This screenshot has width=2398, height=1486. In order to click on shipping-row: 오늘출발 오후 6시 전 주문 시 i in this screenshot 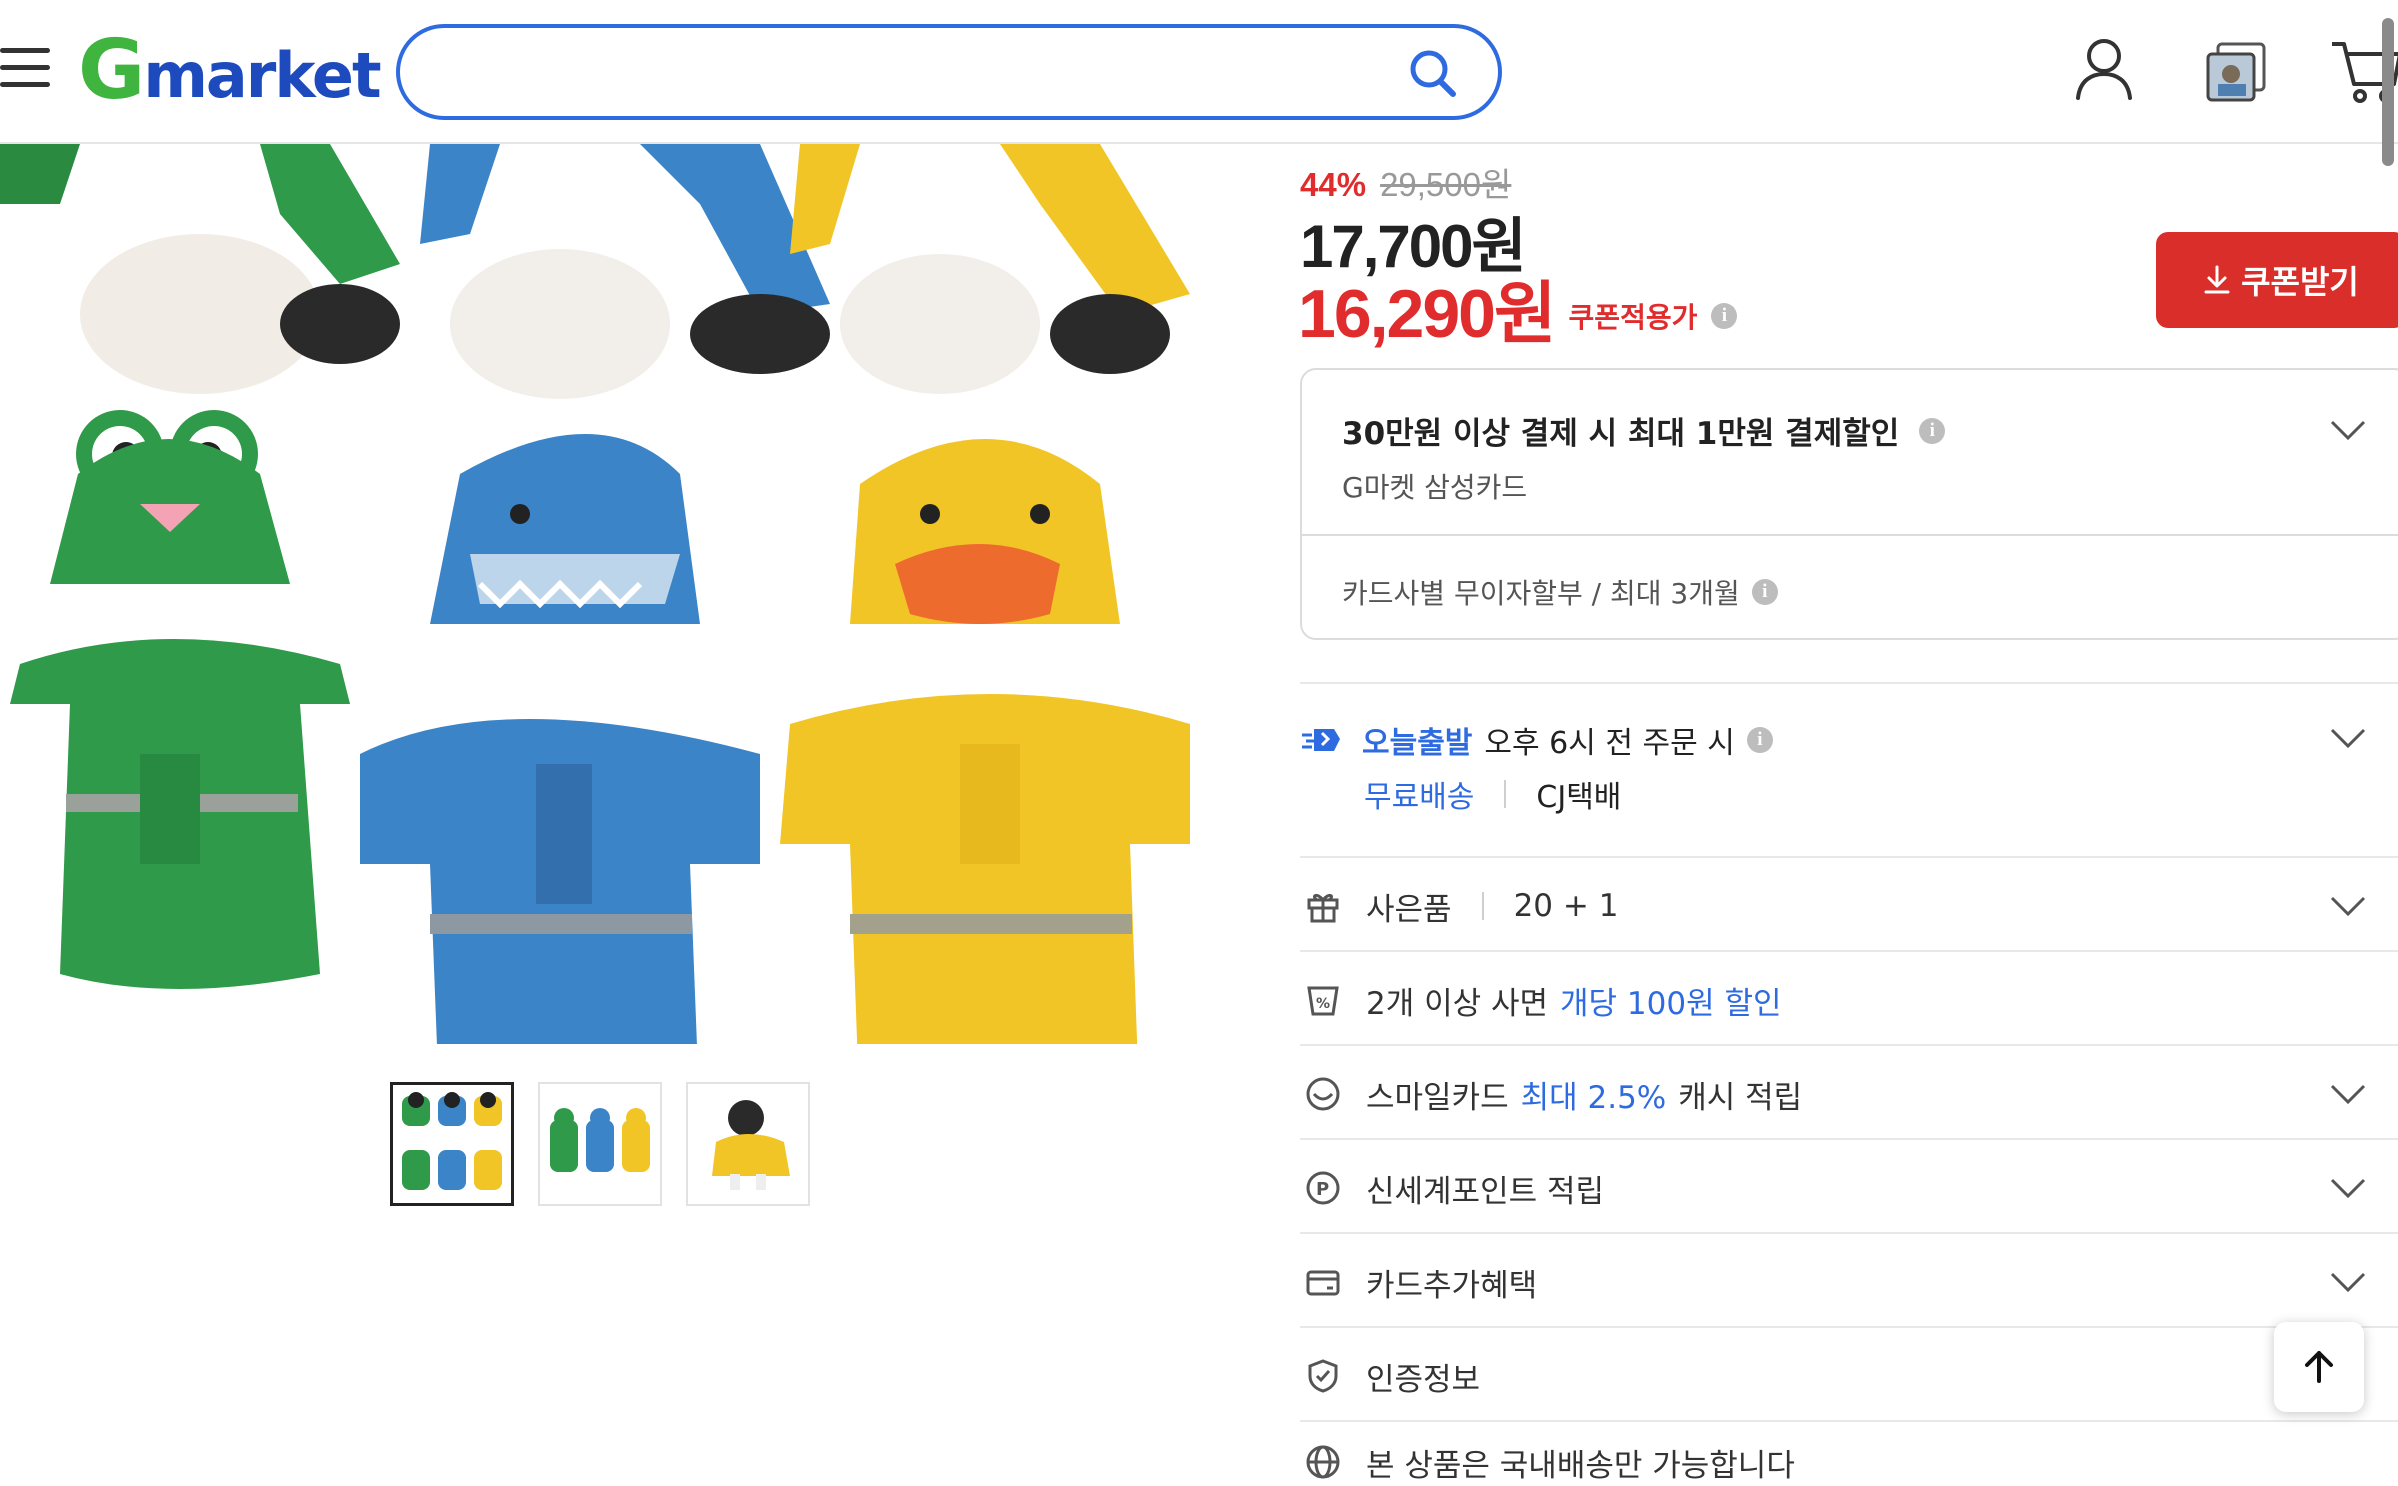, I will do `click(1536, 740)`.